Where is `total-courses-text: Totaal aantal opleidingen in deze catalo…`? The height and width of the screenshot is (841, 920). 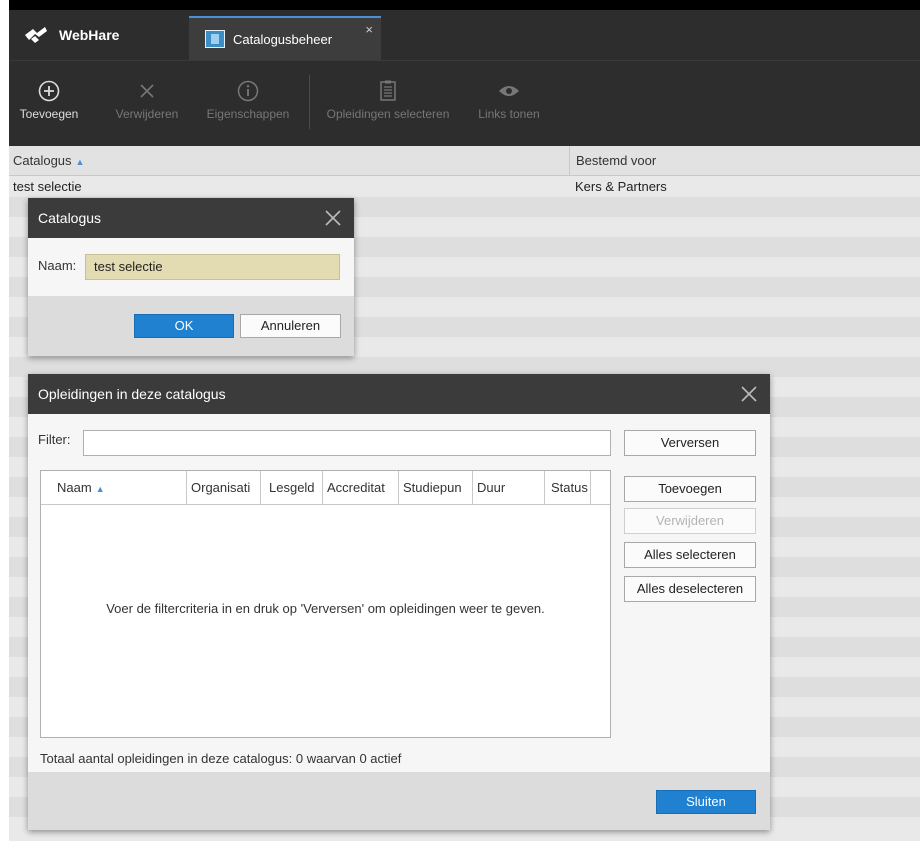
total-courses-text: Totaal aantal opleidingen in deze catalo… is located at coordinates (221, 758).